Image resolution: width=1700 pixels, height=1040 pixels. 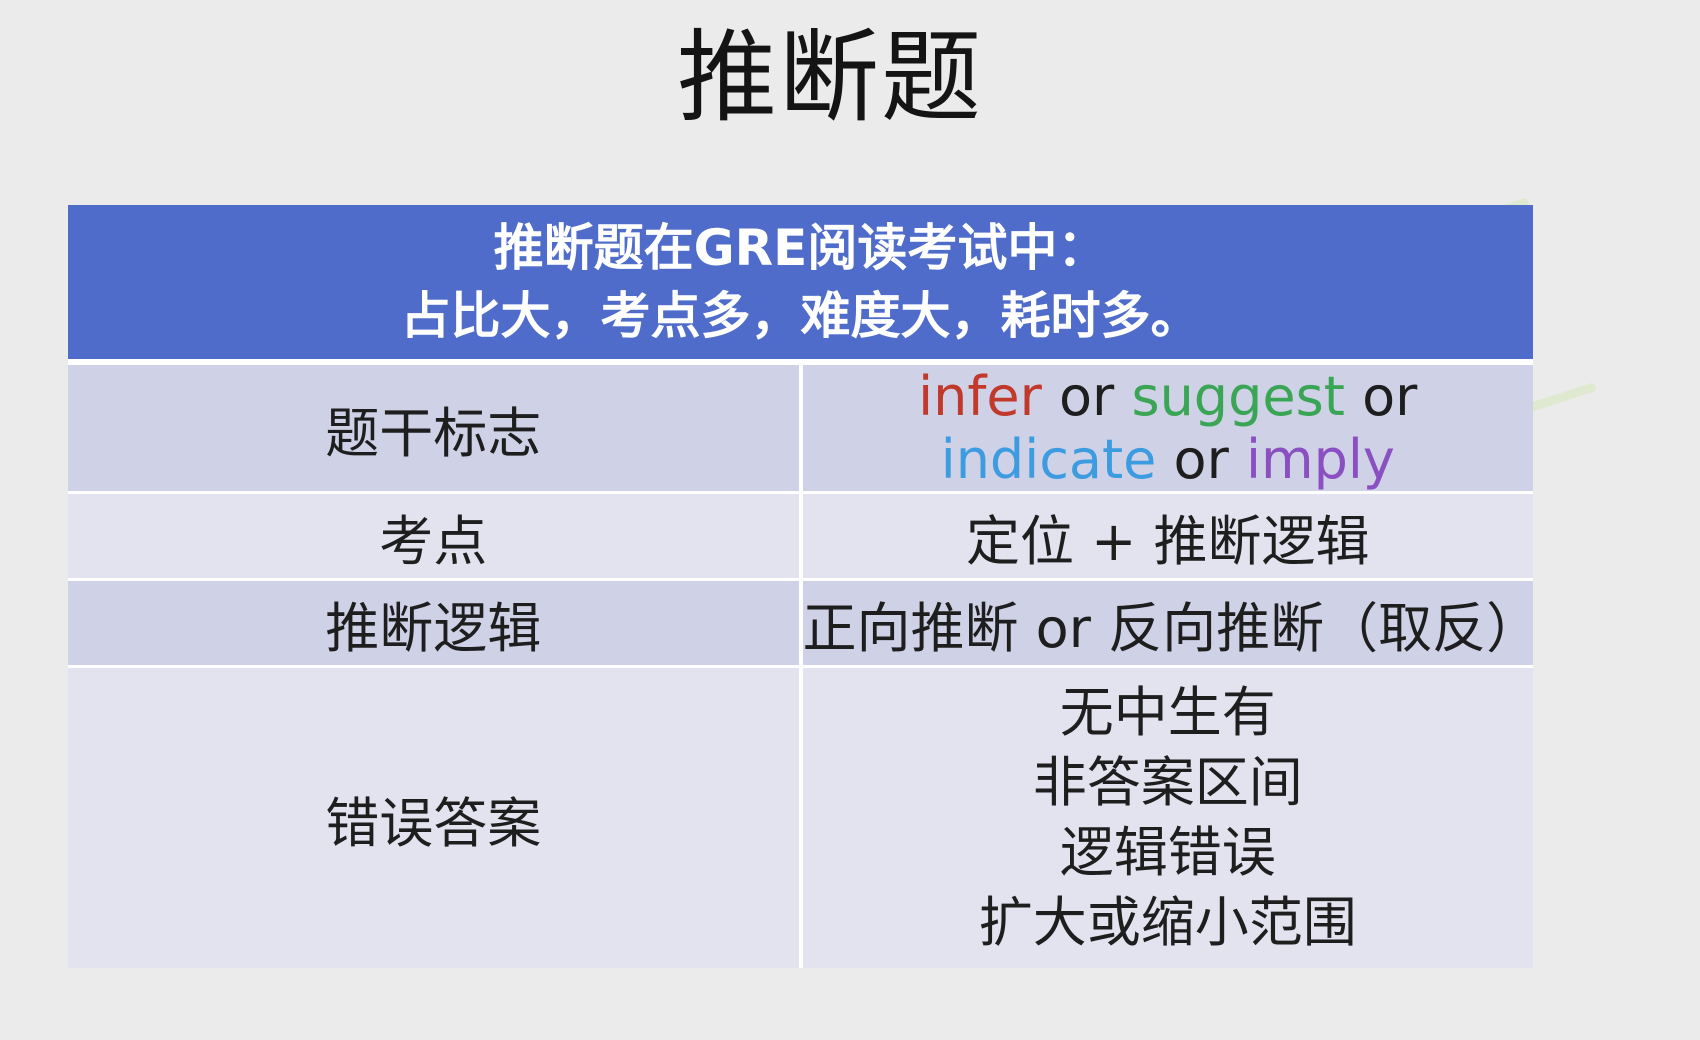 What do you see at coordinates (435, 817) in the screenshot?
I see `row-label-wrong: 错误答案` at bounding box center [435, 817].